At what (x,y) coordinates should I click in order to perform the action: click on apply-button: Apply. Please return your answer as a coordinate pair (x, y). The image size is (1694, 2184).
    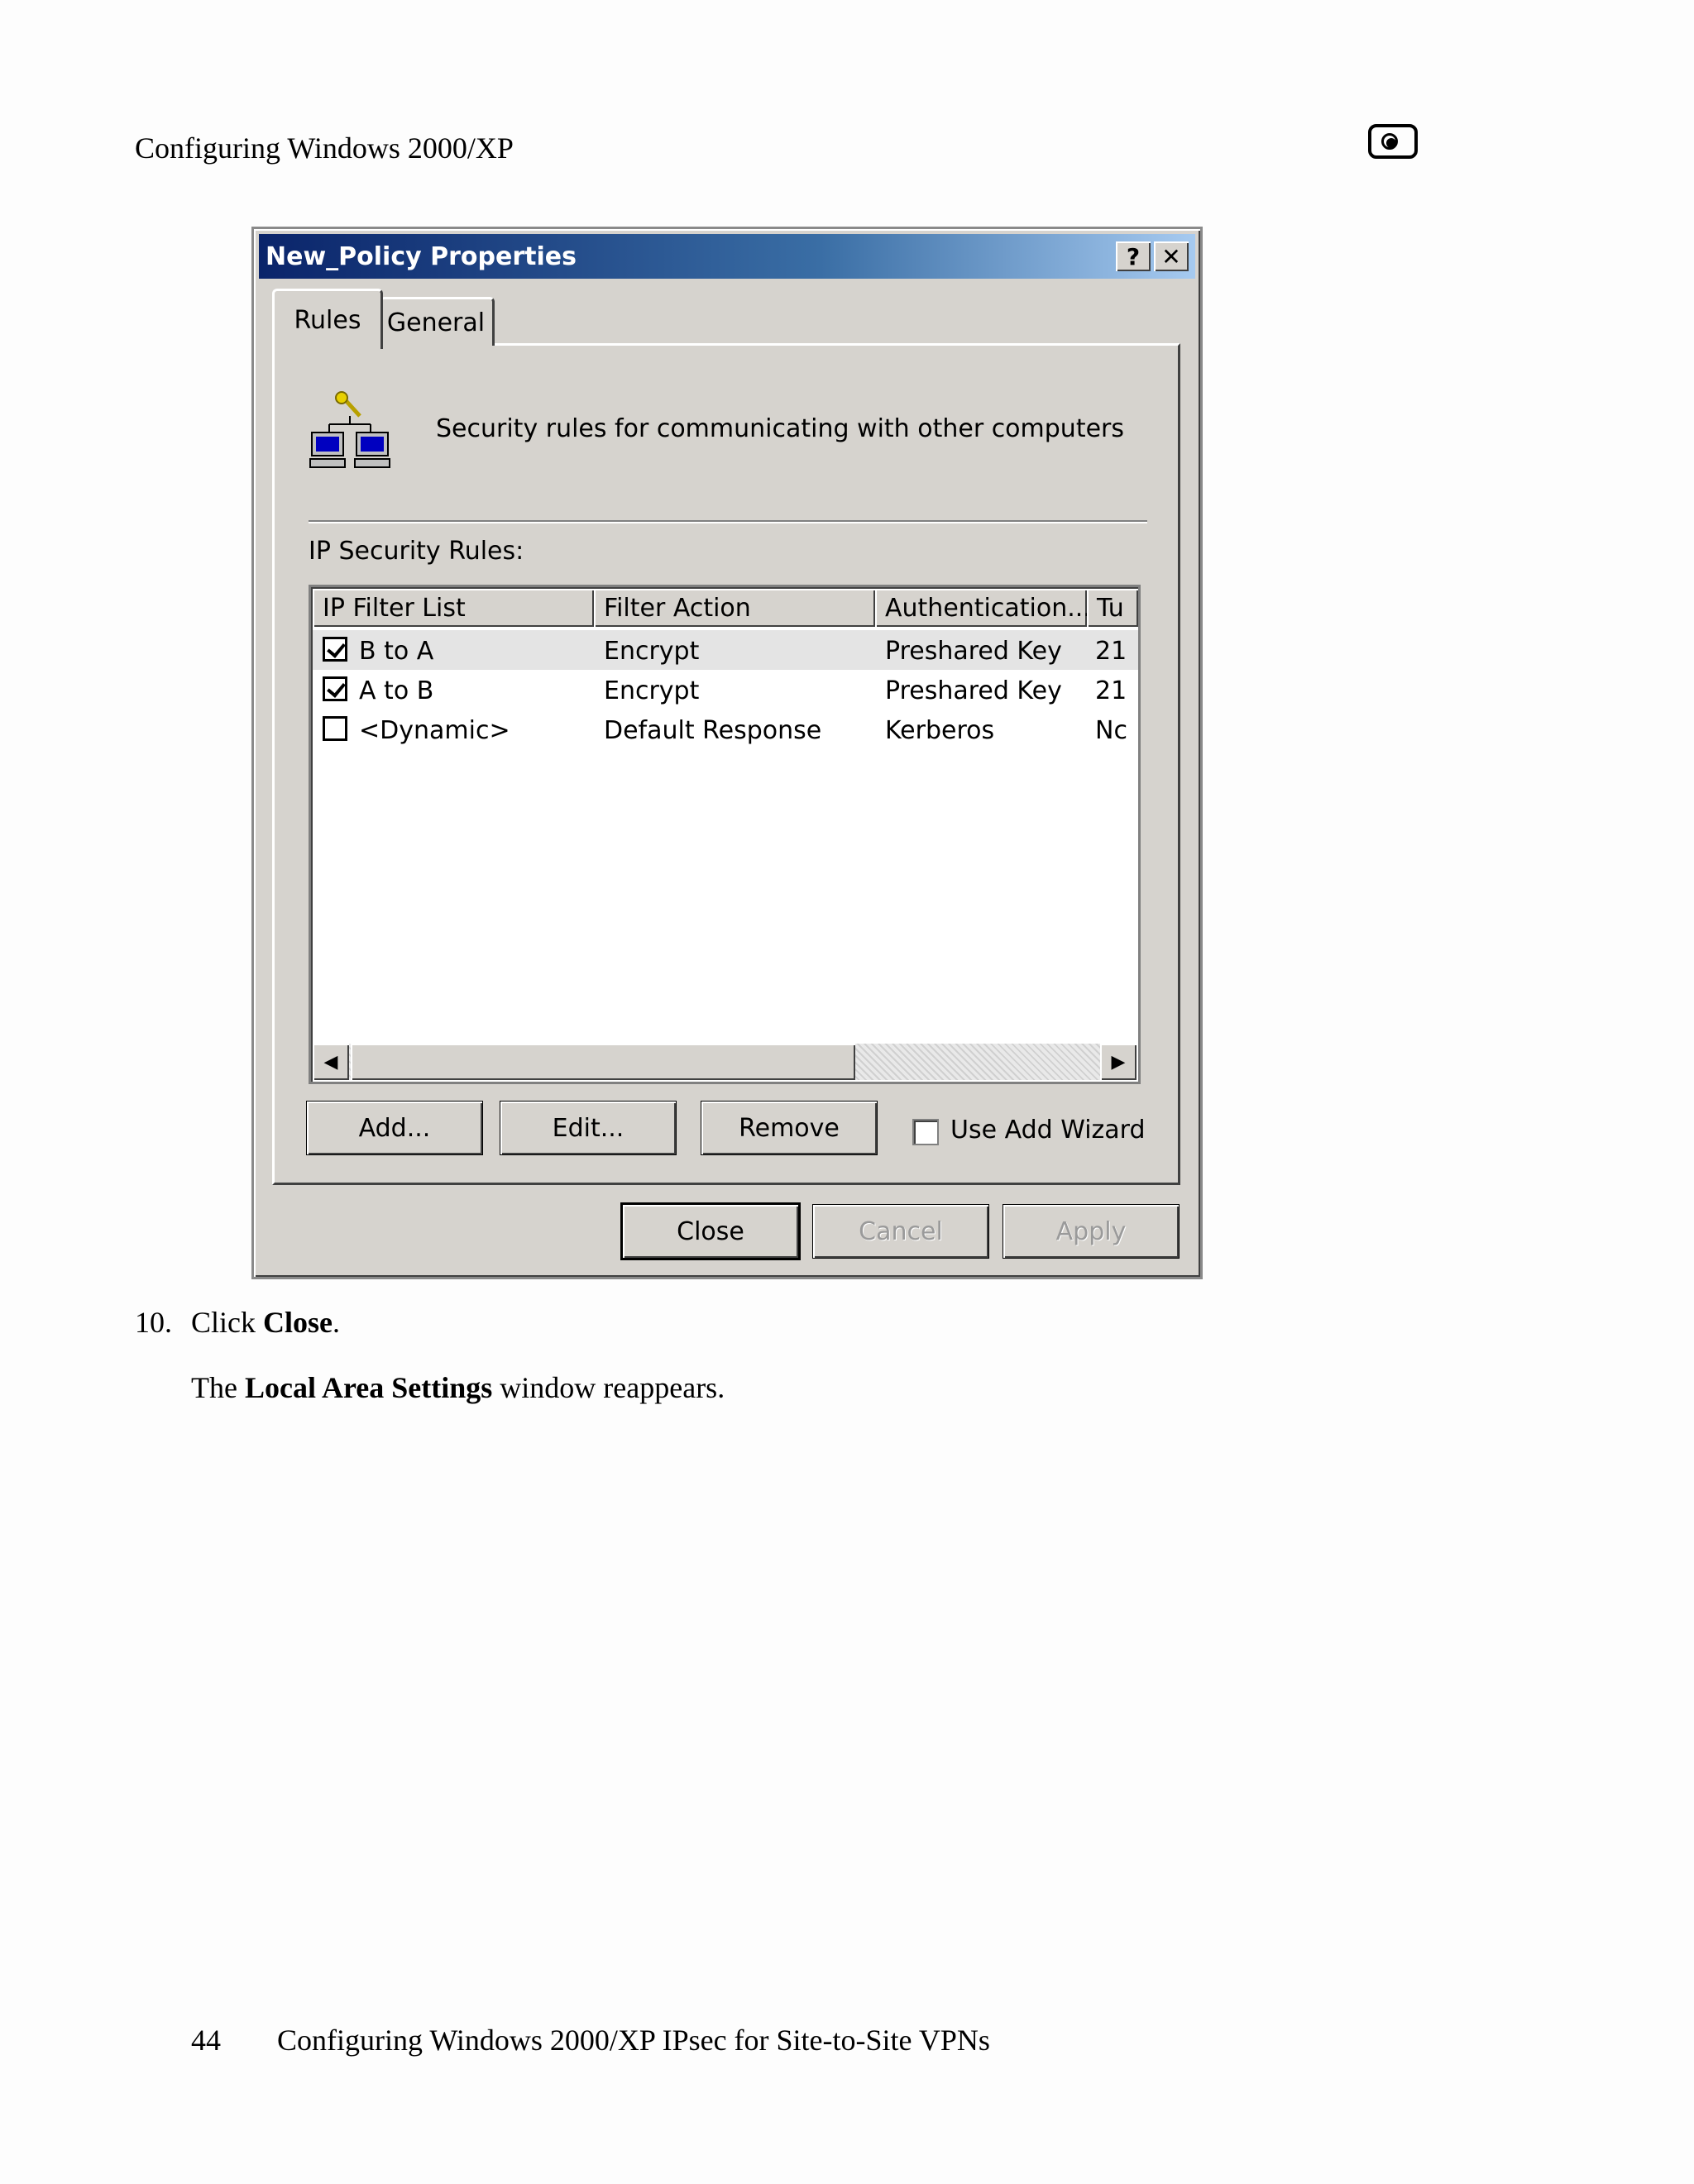
    Looking at the image, I should click on (1091, 1231).